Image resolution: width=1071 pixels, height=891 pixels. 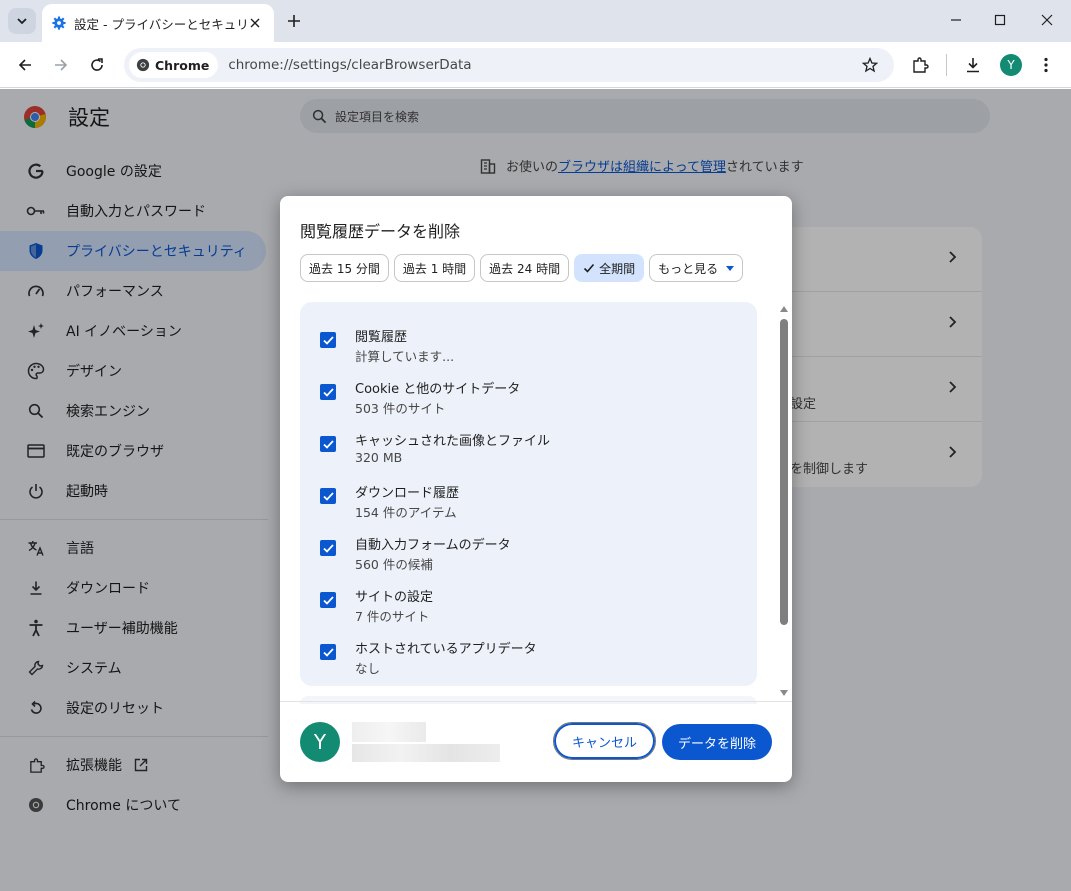 What do you see at coordinates (59, 23) in the screenshot?
I see `gear-icon` at bounding box center [59, 23].